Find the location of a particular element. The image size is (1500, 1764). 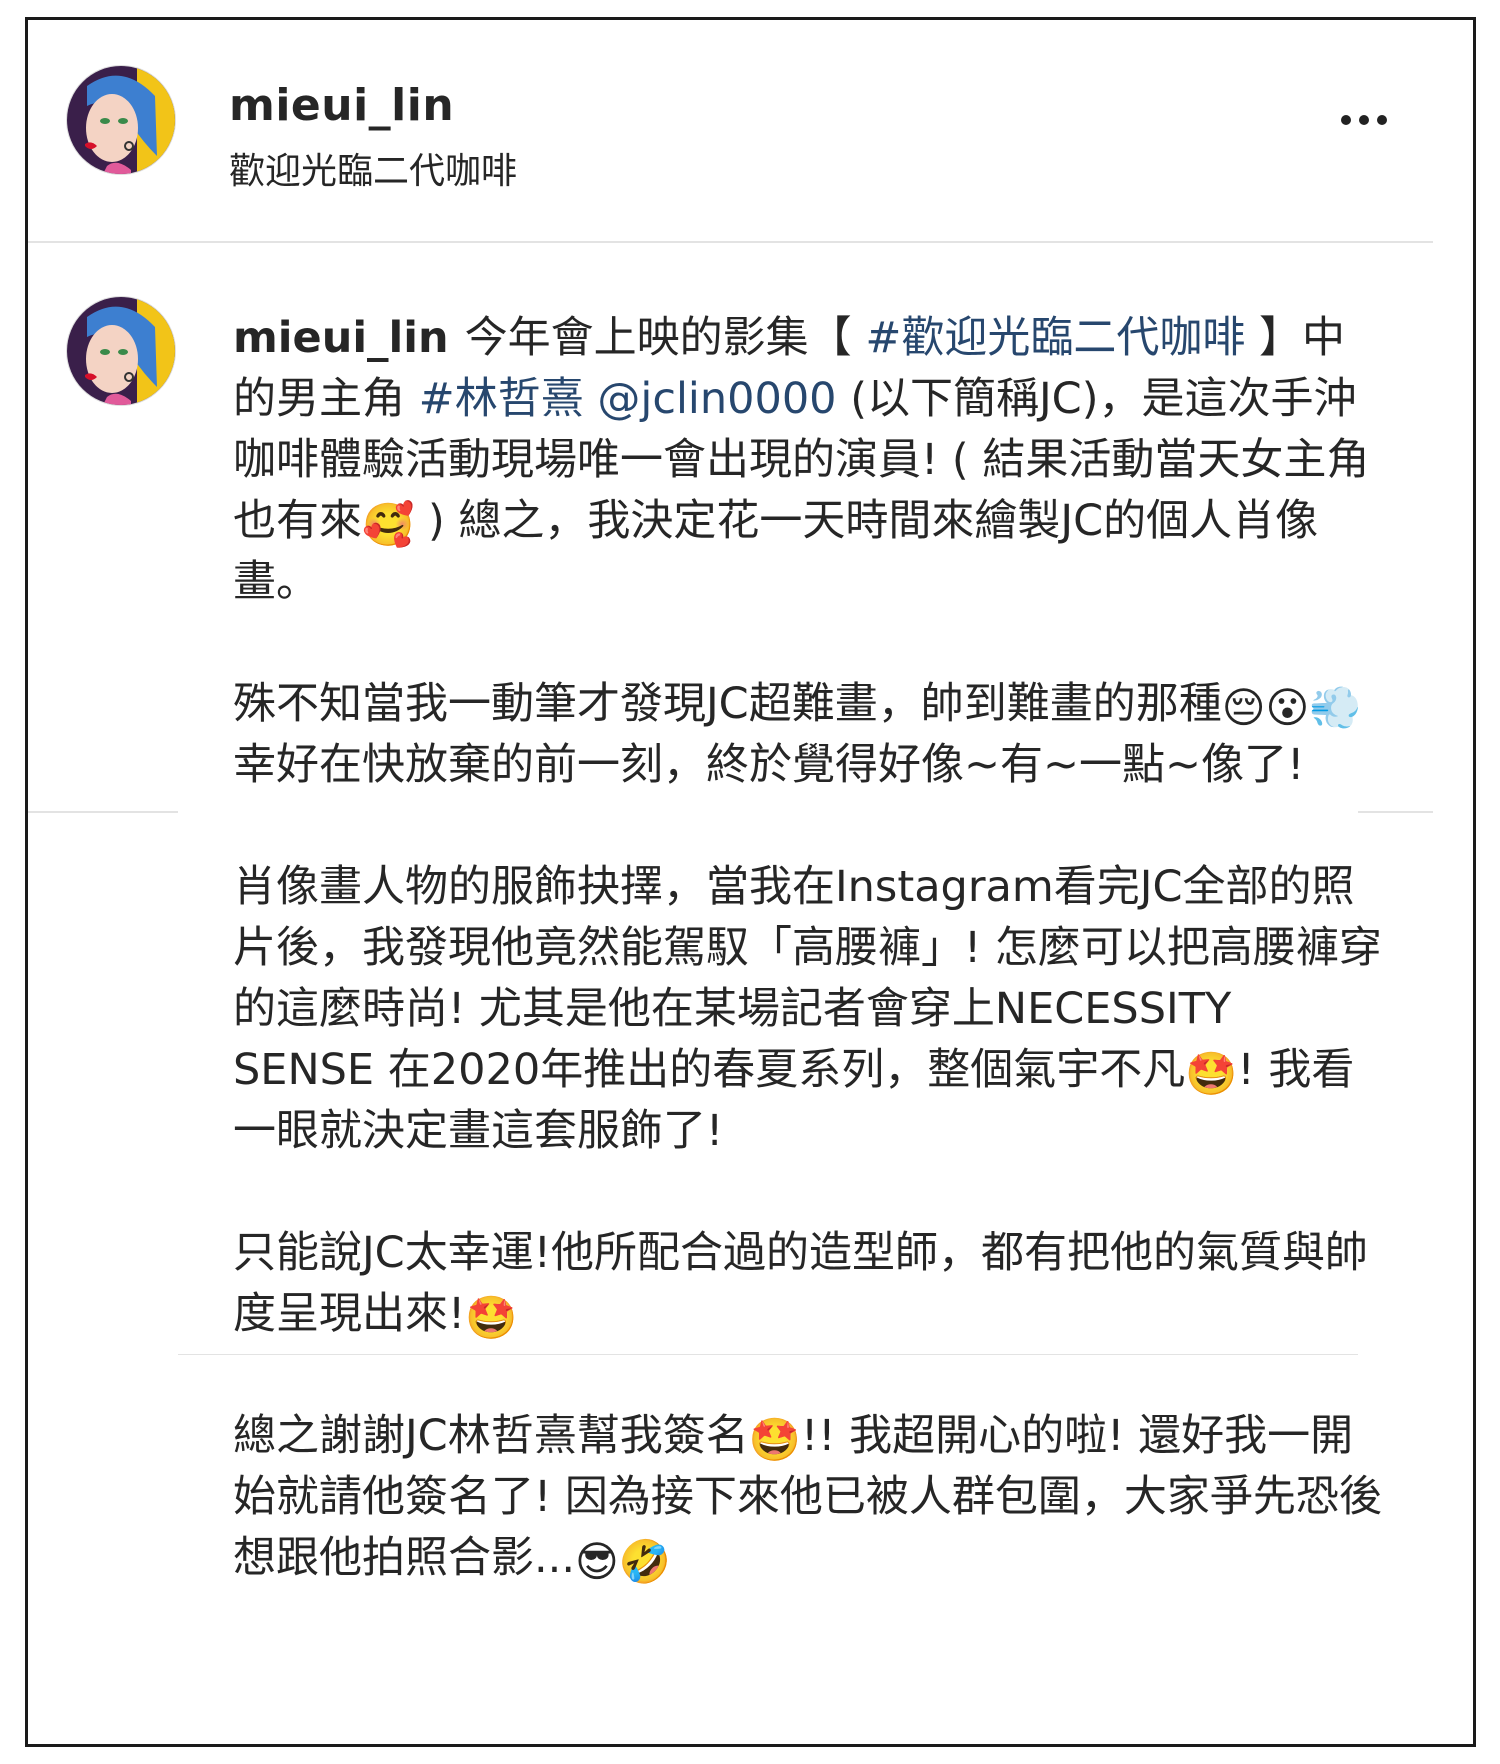

more-horizontal-icon is located at coordinates (1346, 120).